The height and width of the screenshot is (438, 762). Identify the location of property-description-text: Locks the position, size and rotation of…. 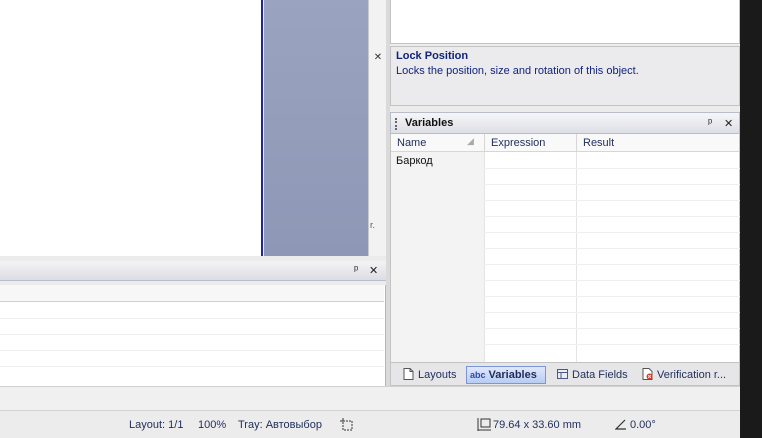
(517, 71).